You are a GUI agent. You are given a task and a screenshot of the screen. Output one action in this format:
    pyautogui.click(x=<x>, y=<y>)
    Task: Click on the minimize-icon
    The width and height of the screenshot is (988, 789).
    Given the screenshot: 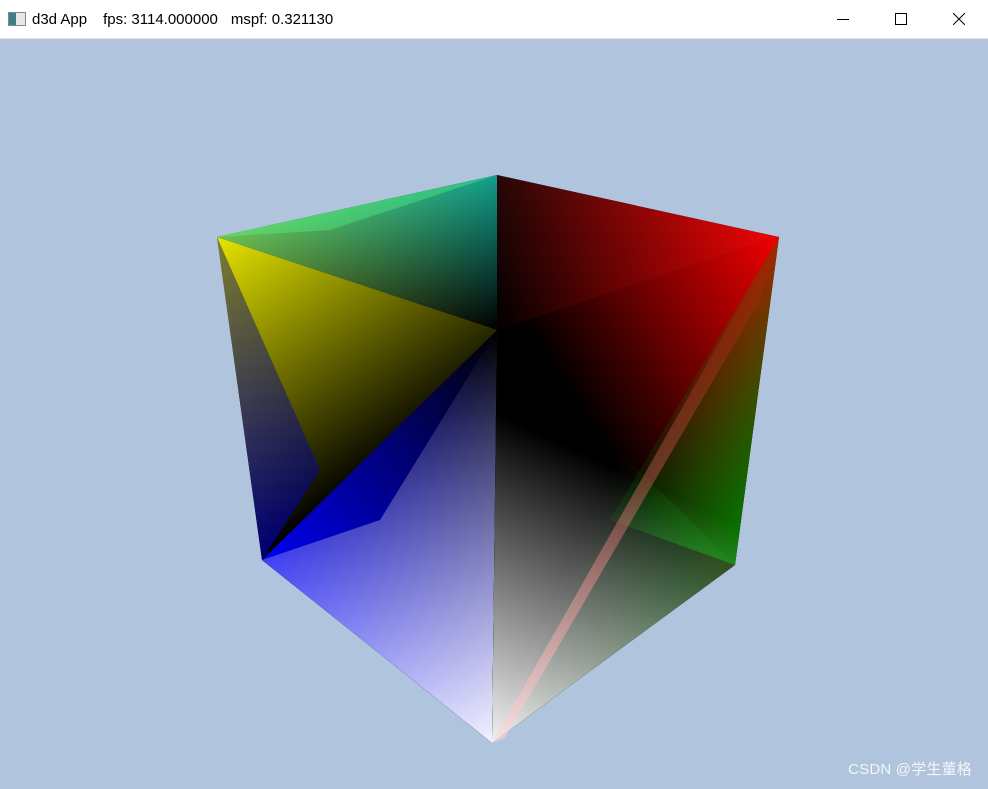 What is the action you would take?
    pyautogui.click(x=843, y=19)
    